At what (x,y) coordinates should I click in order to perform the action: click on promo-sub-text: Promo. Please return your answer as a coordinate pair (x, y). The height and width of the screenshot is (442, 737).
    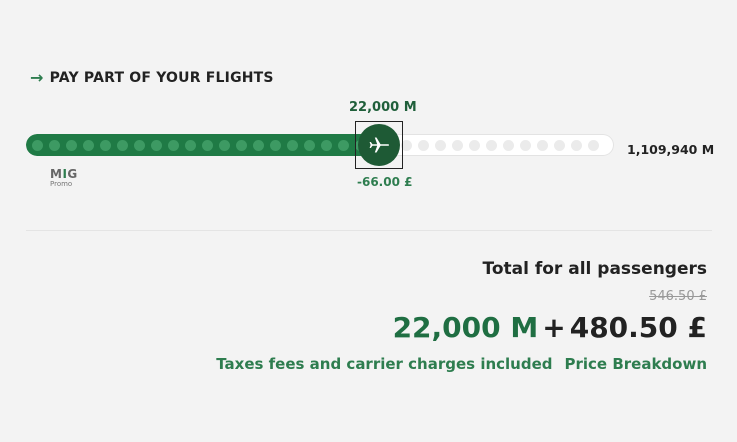
    Looking at the image, I should click on (61, 184).